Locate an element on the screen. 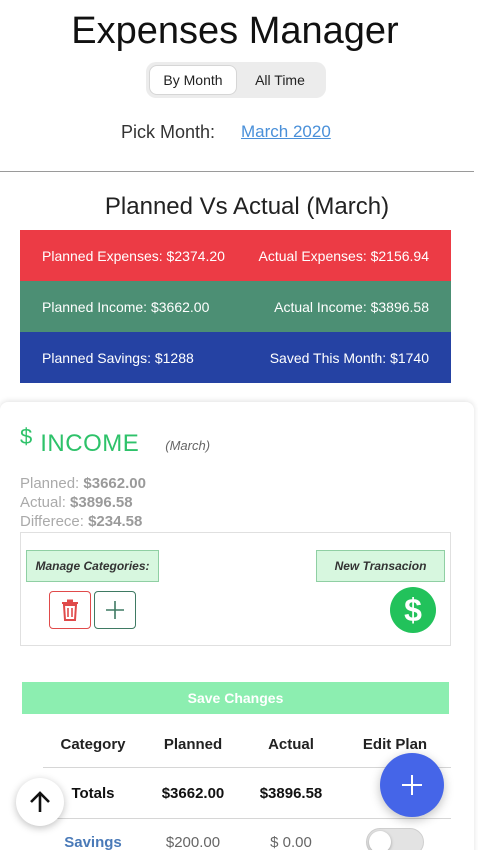 This screenshot has height=850, width=478. manage-categories-label: Manage Categories: is located at coordinates (92, 566).